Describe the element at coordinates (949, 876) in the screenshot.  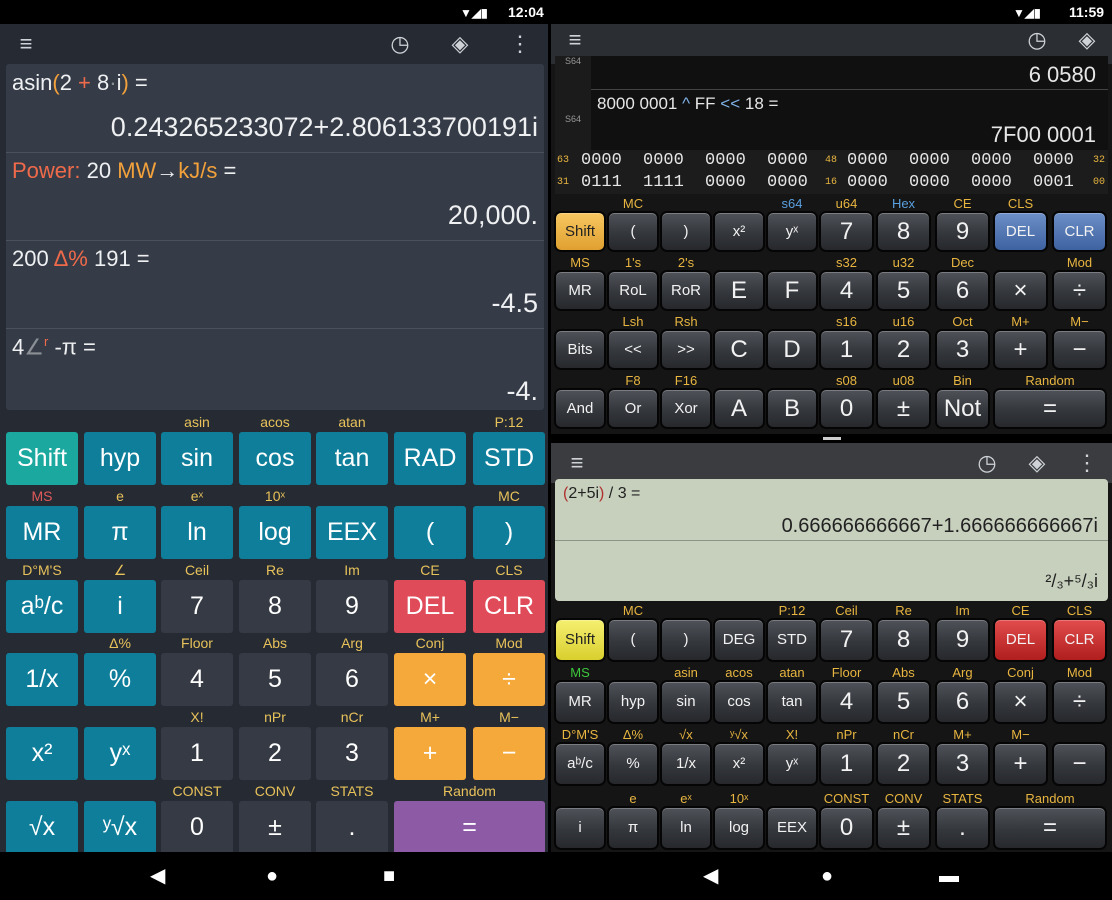
I see `recent-apps-icon: ▬` at that location.